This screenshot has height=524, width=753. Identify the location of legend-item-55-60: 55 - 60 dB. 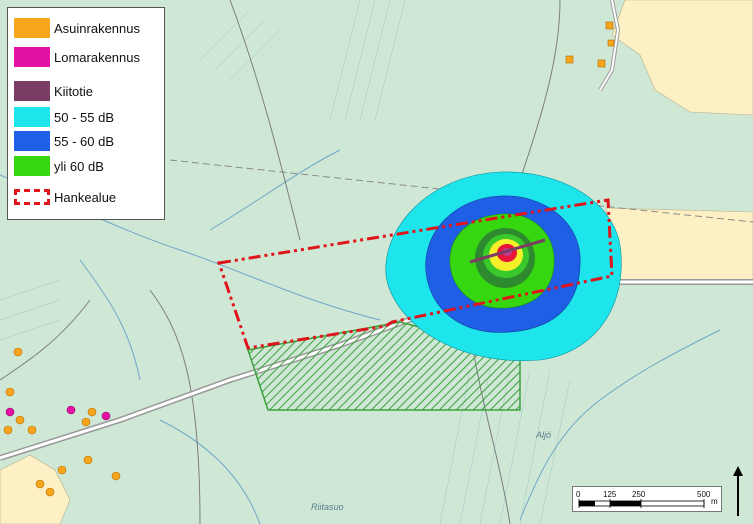
(64, 141).